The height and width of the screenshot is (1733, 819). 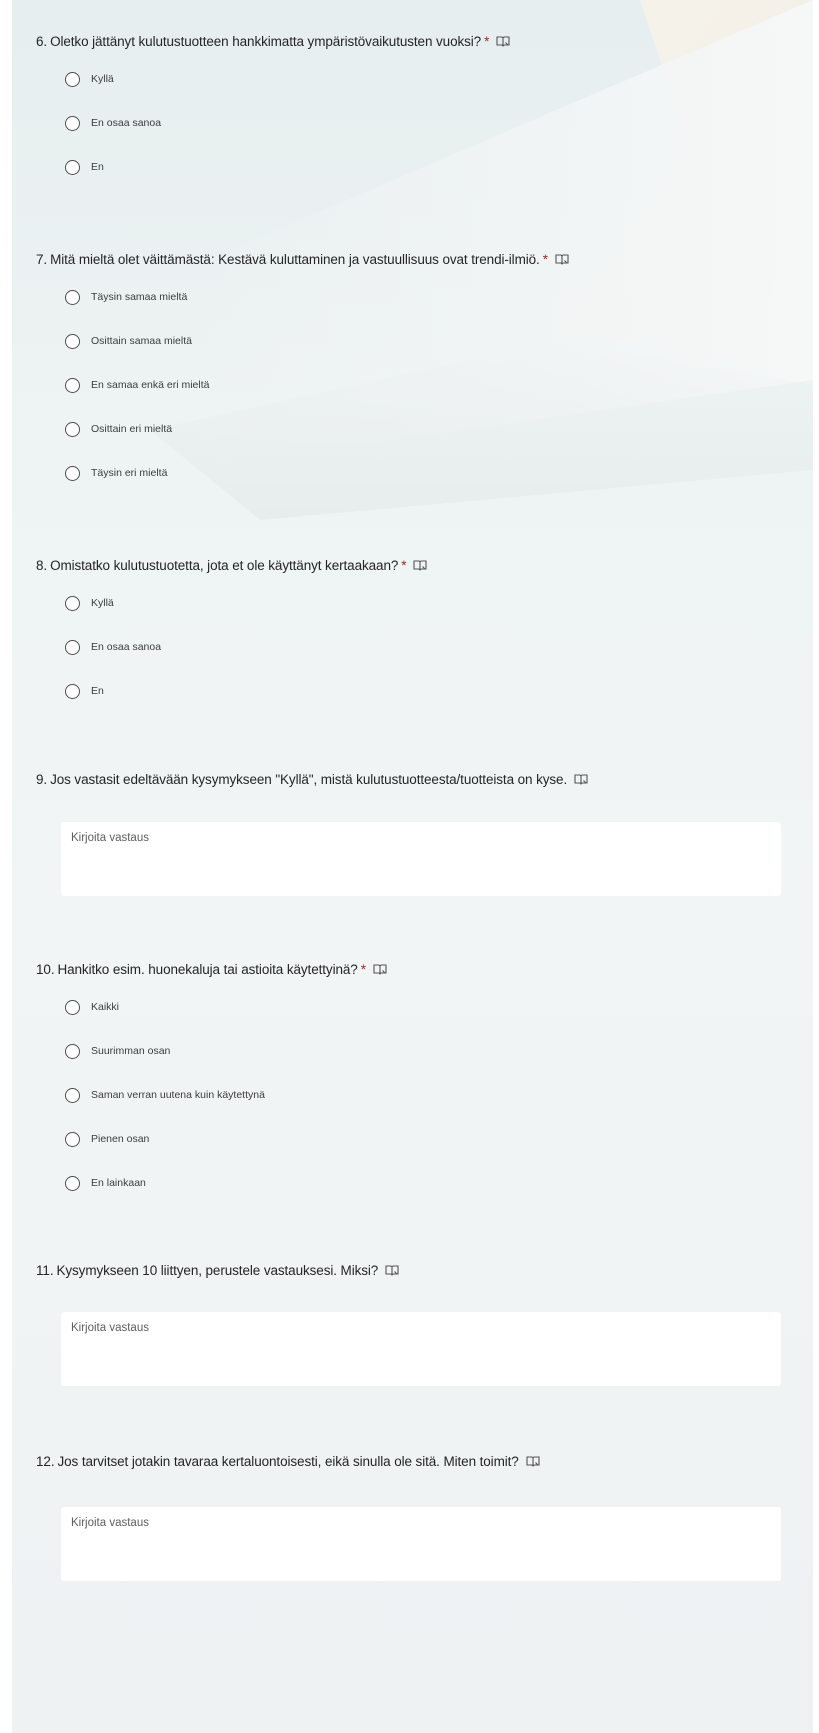 I want to click on option-saman-verran: Saman verran uutena kuin käytettynä, so click(x=435, y=1095).